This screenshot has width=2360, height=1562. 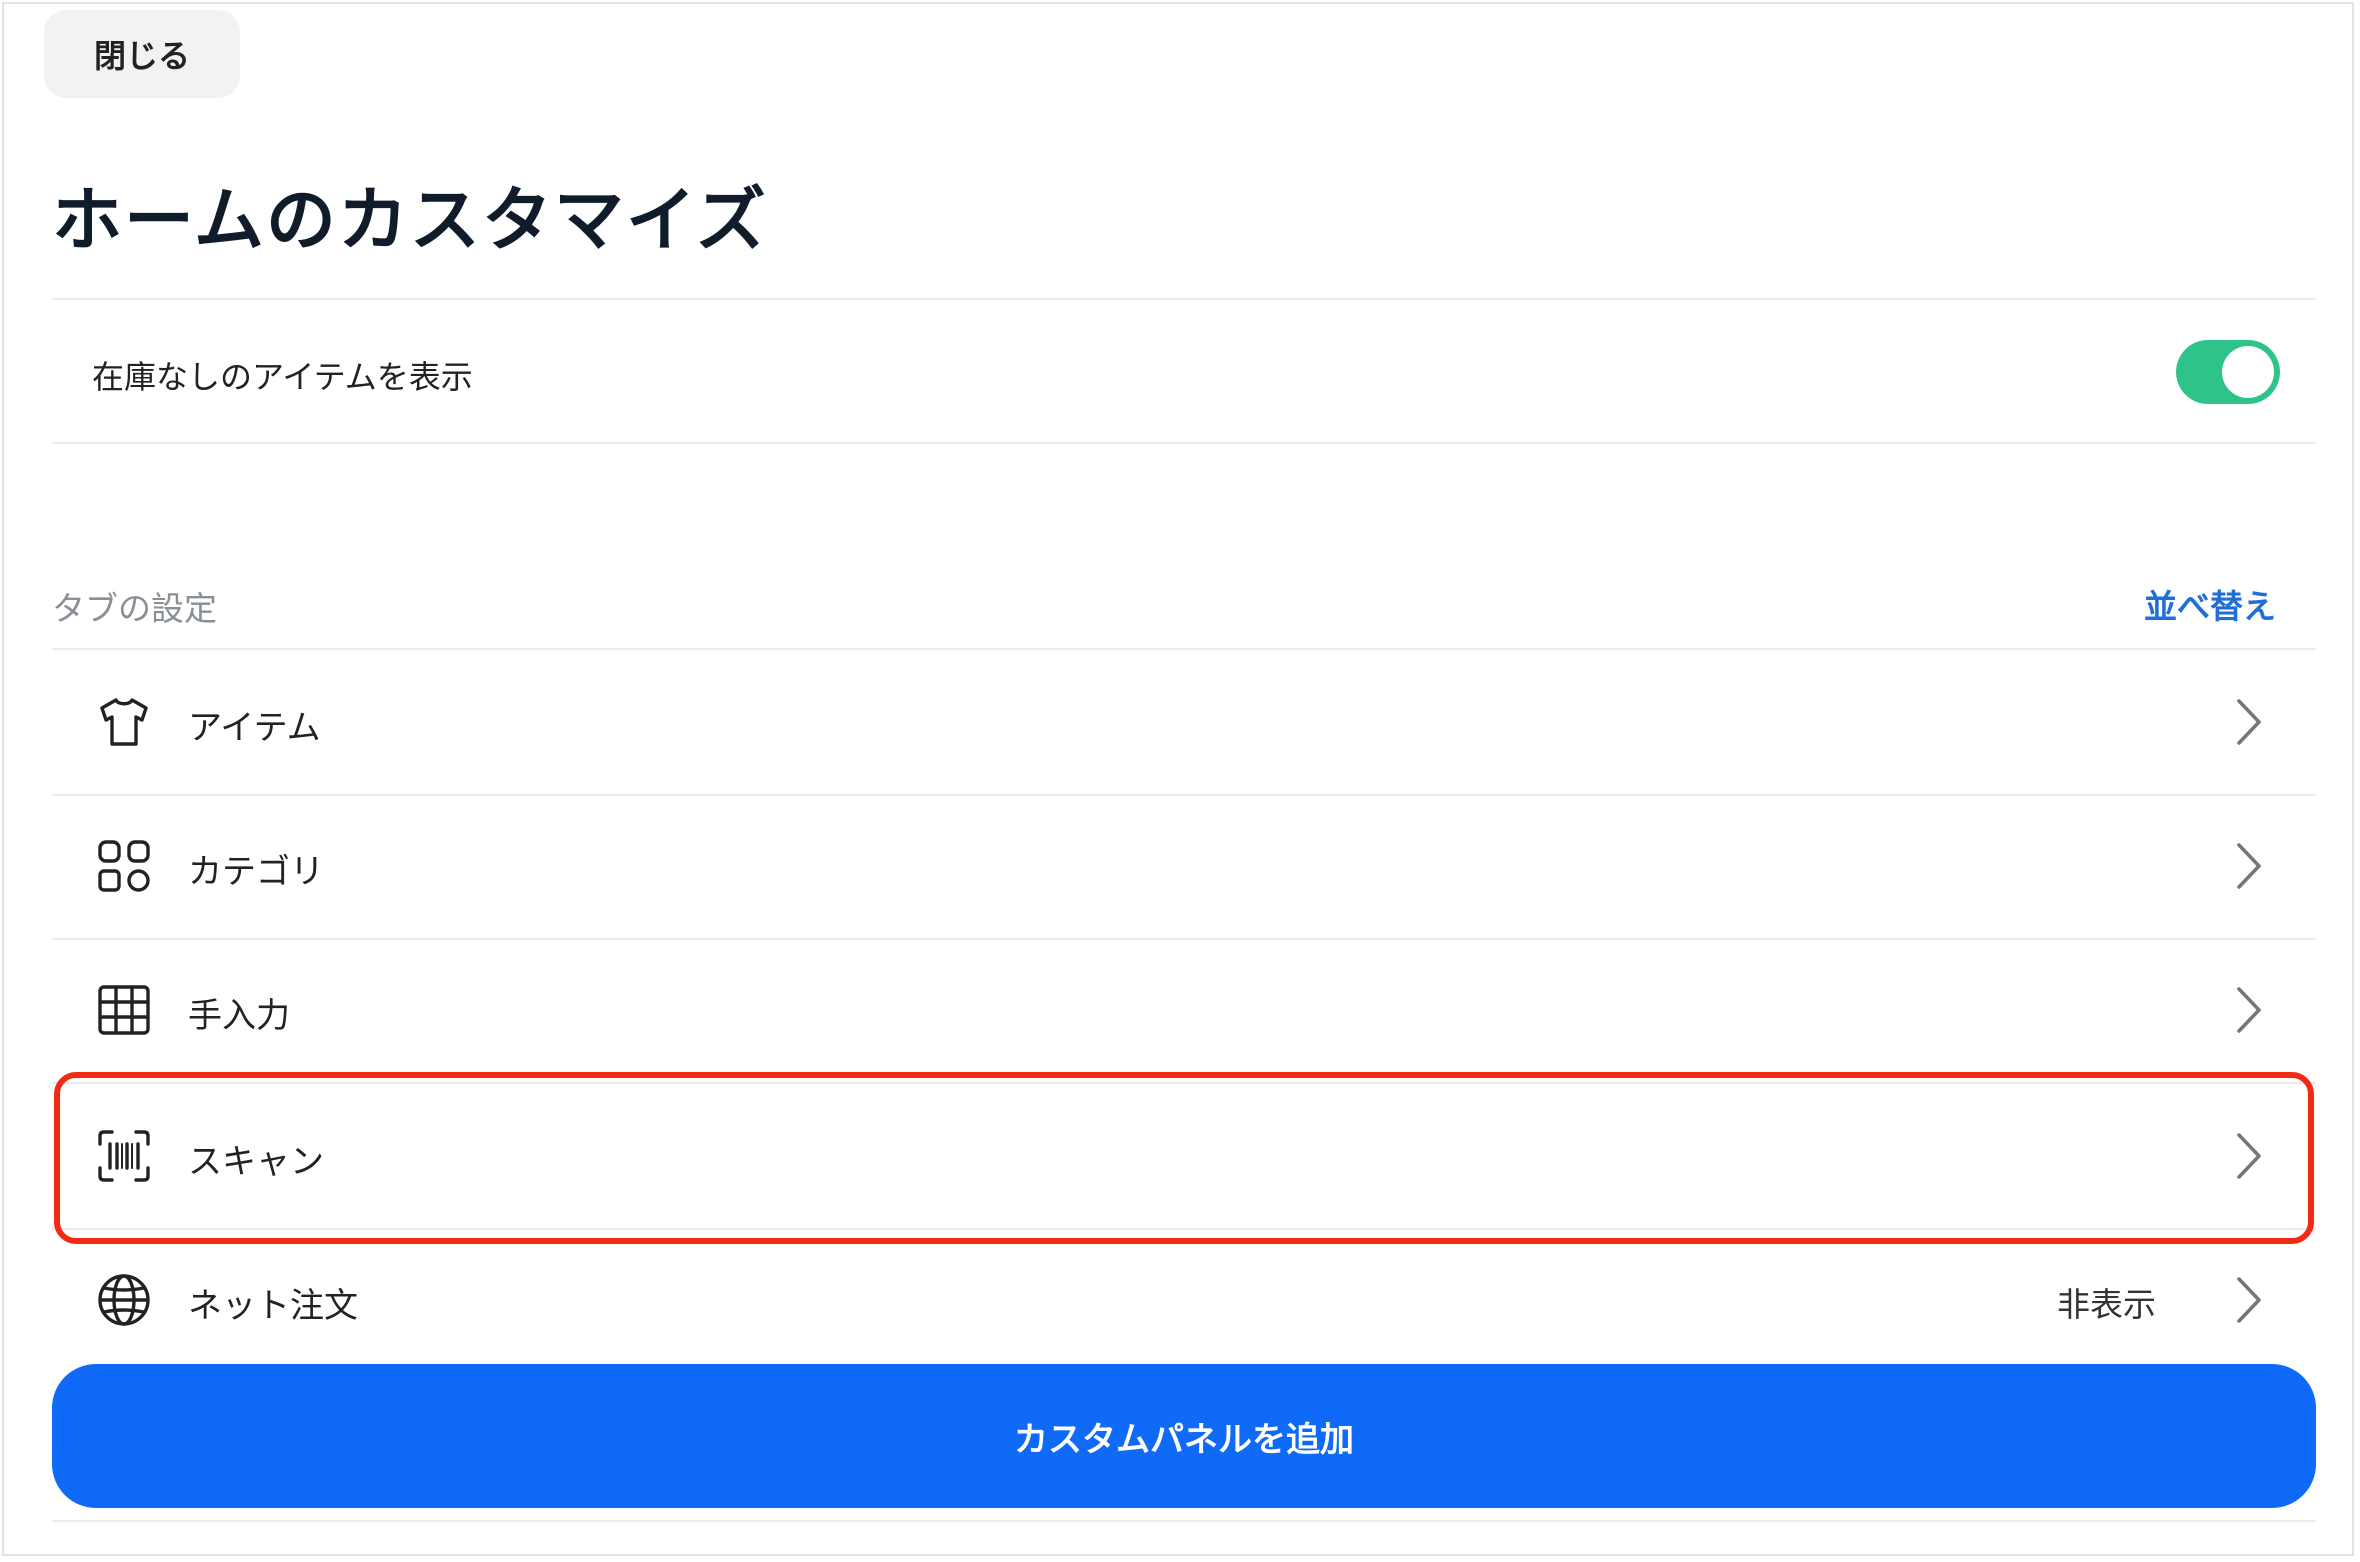 I want to click on tab-row-categories: カテゴリ, so click(x=1184, y=866).